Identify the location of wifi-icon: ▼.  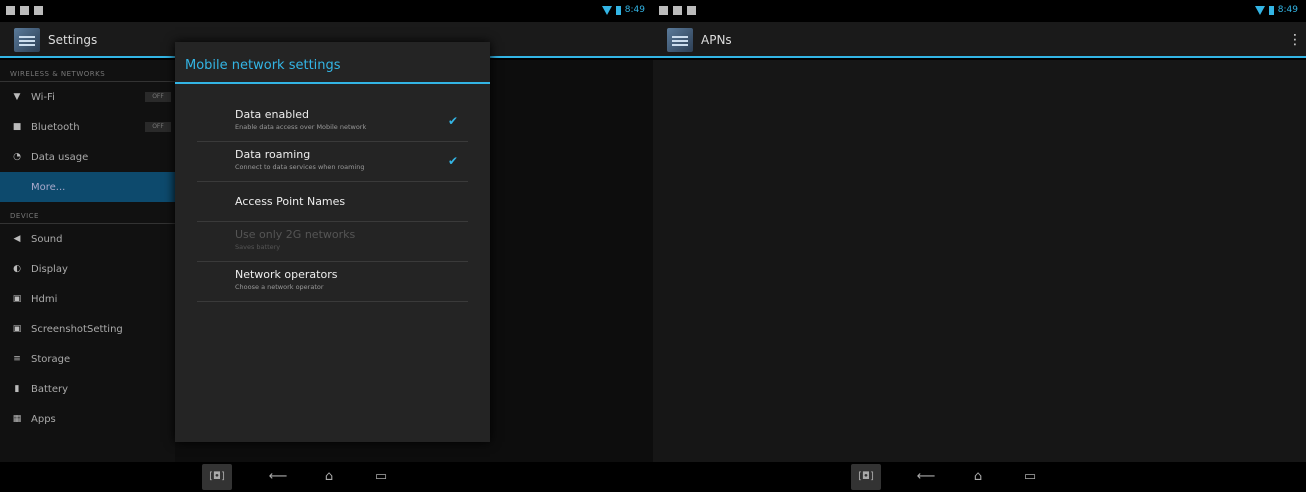
(17, 97).